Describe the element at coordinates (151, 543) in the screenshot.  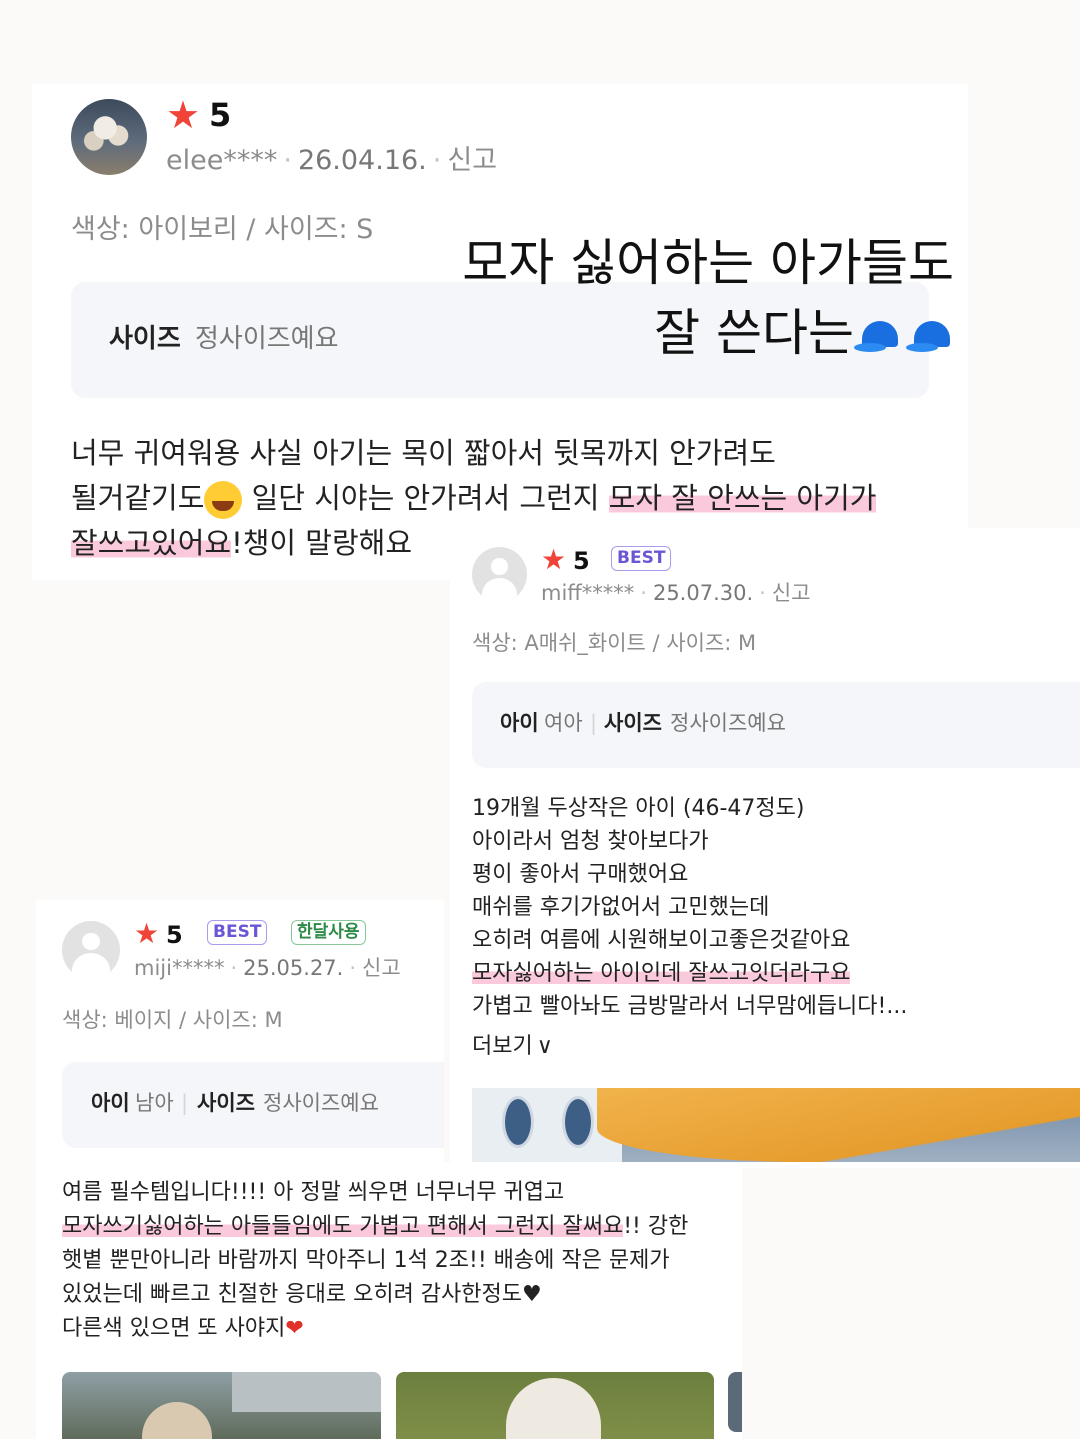
I see `highlighted-text: 잘쓰고있어요` at that location.